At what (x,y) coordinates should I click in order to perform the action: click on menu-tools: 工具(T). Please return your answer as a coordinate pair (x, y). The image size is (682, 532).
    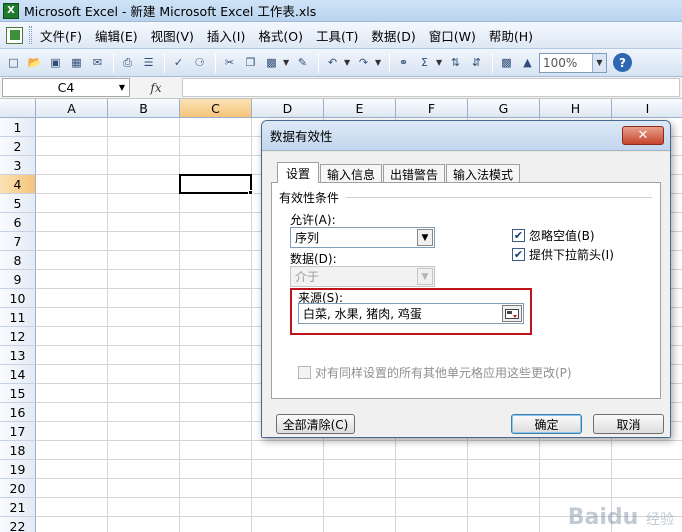
    Looking at the image, I should click on (337, 35).